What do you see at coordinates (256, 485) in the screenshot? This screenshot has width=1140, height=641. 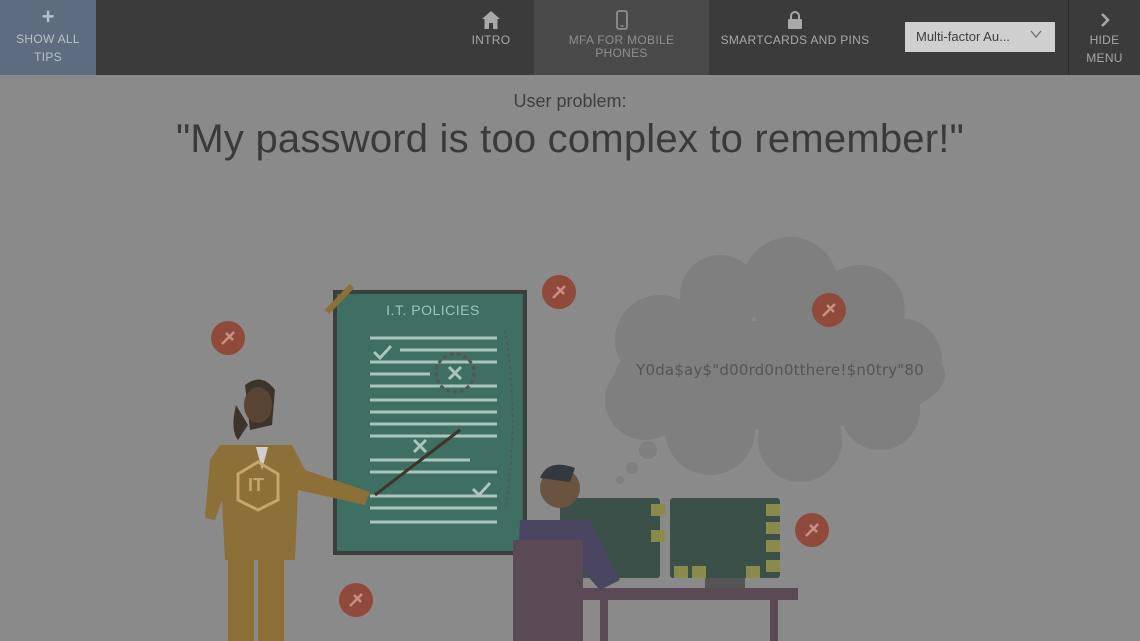 I see `it-badge: IT` at bounding box center [256, 485].